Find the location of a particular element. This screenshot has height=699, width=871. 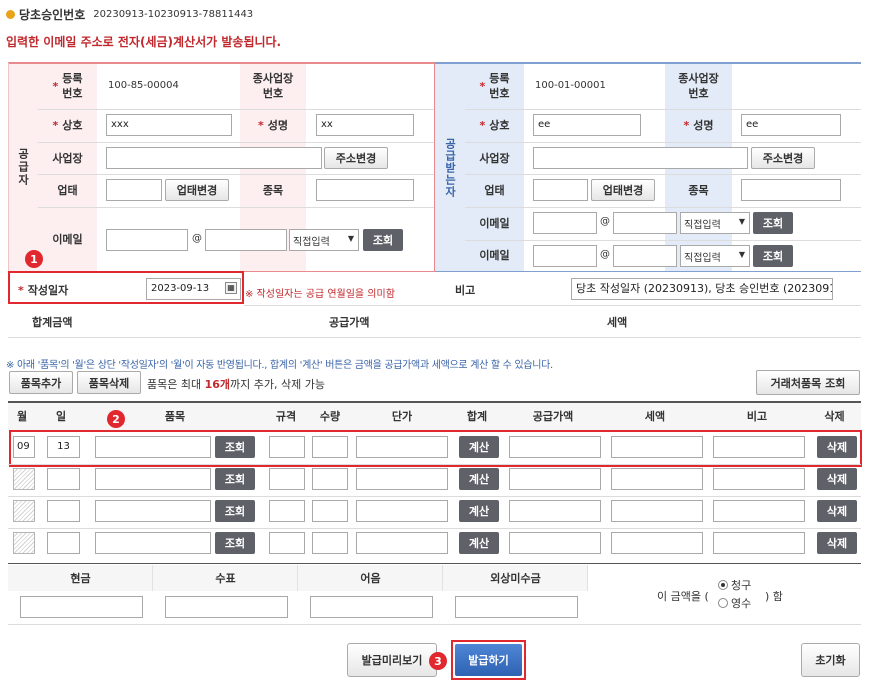

payment-header-cell: 수표 is located at coordinates (225, 578).